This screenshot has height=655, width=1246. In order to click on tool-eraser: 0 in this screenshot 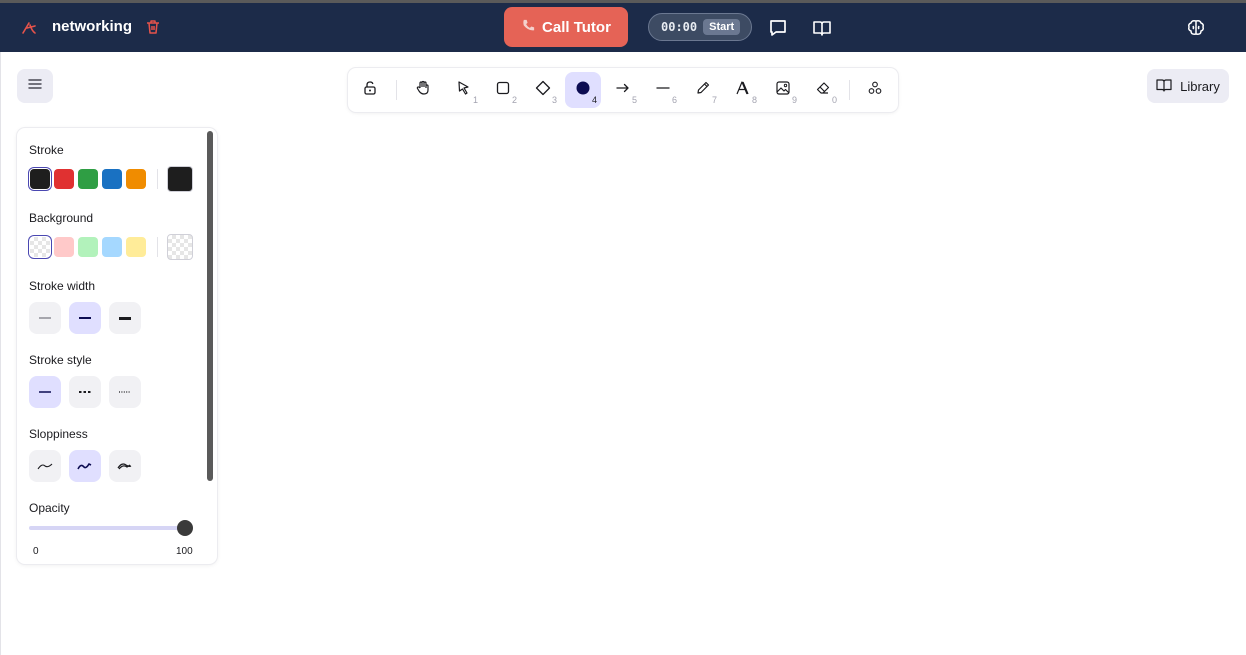, I will do `click(823, 90)`.